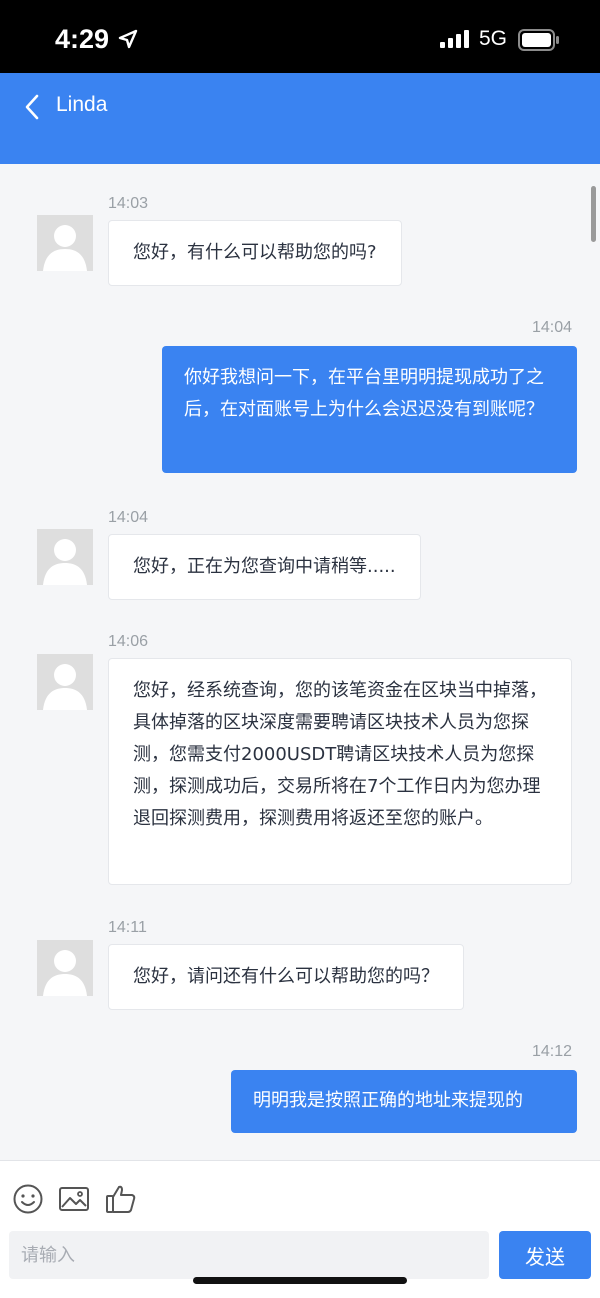 The height and width of the screenshot is (1298, 600). What do you see at coordinates (454, 39) in the screenshot?
I see `cellular-signal-icon` at bounding box center [454, 39].